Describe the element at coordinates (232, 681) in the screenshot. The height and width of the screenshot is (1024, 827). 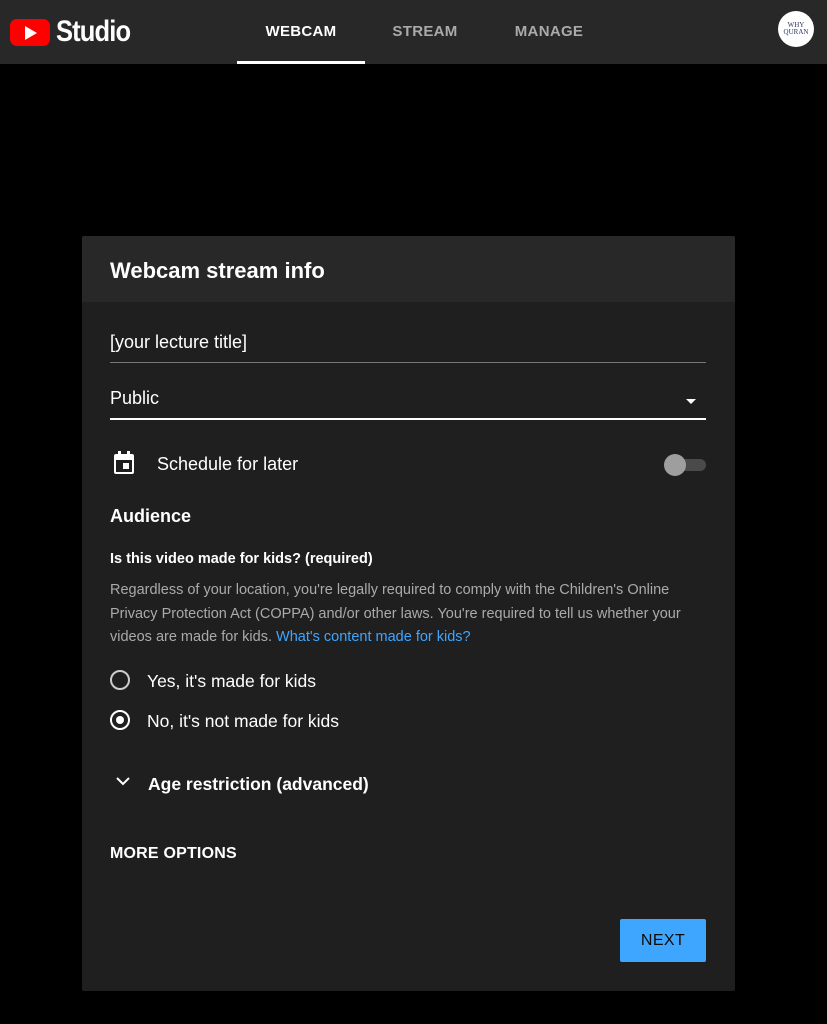
I see `radio-yes-label: Yes, it's made for kids` at that location.